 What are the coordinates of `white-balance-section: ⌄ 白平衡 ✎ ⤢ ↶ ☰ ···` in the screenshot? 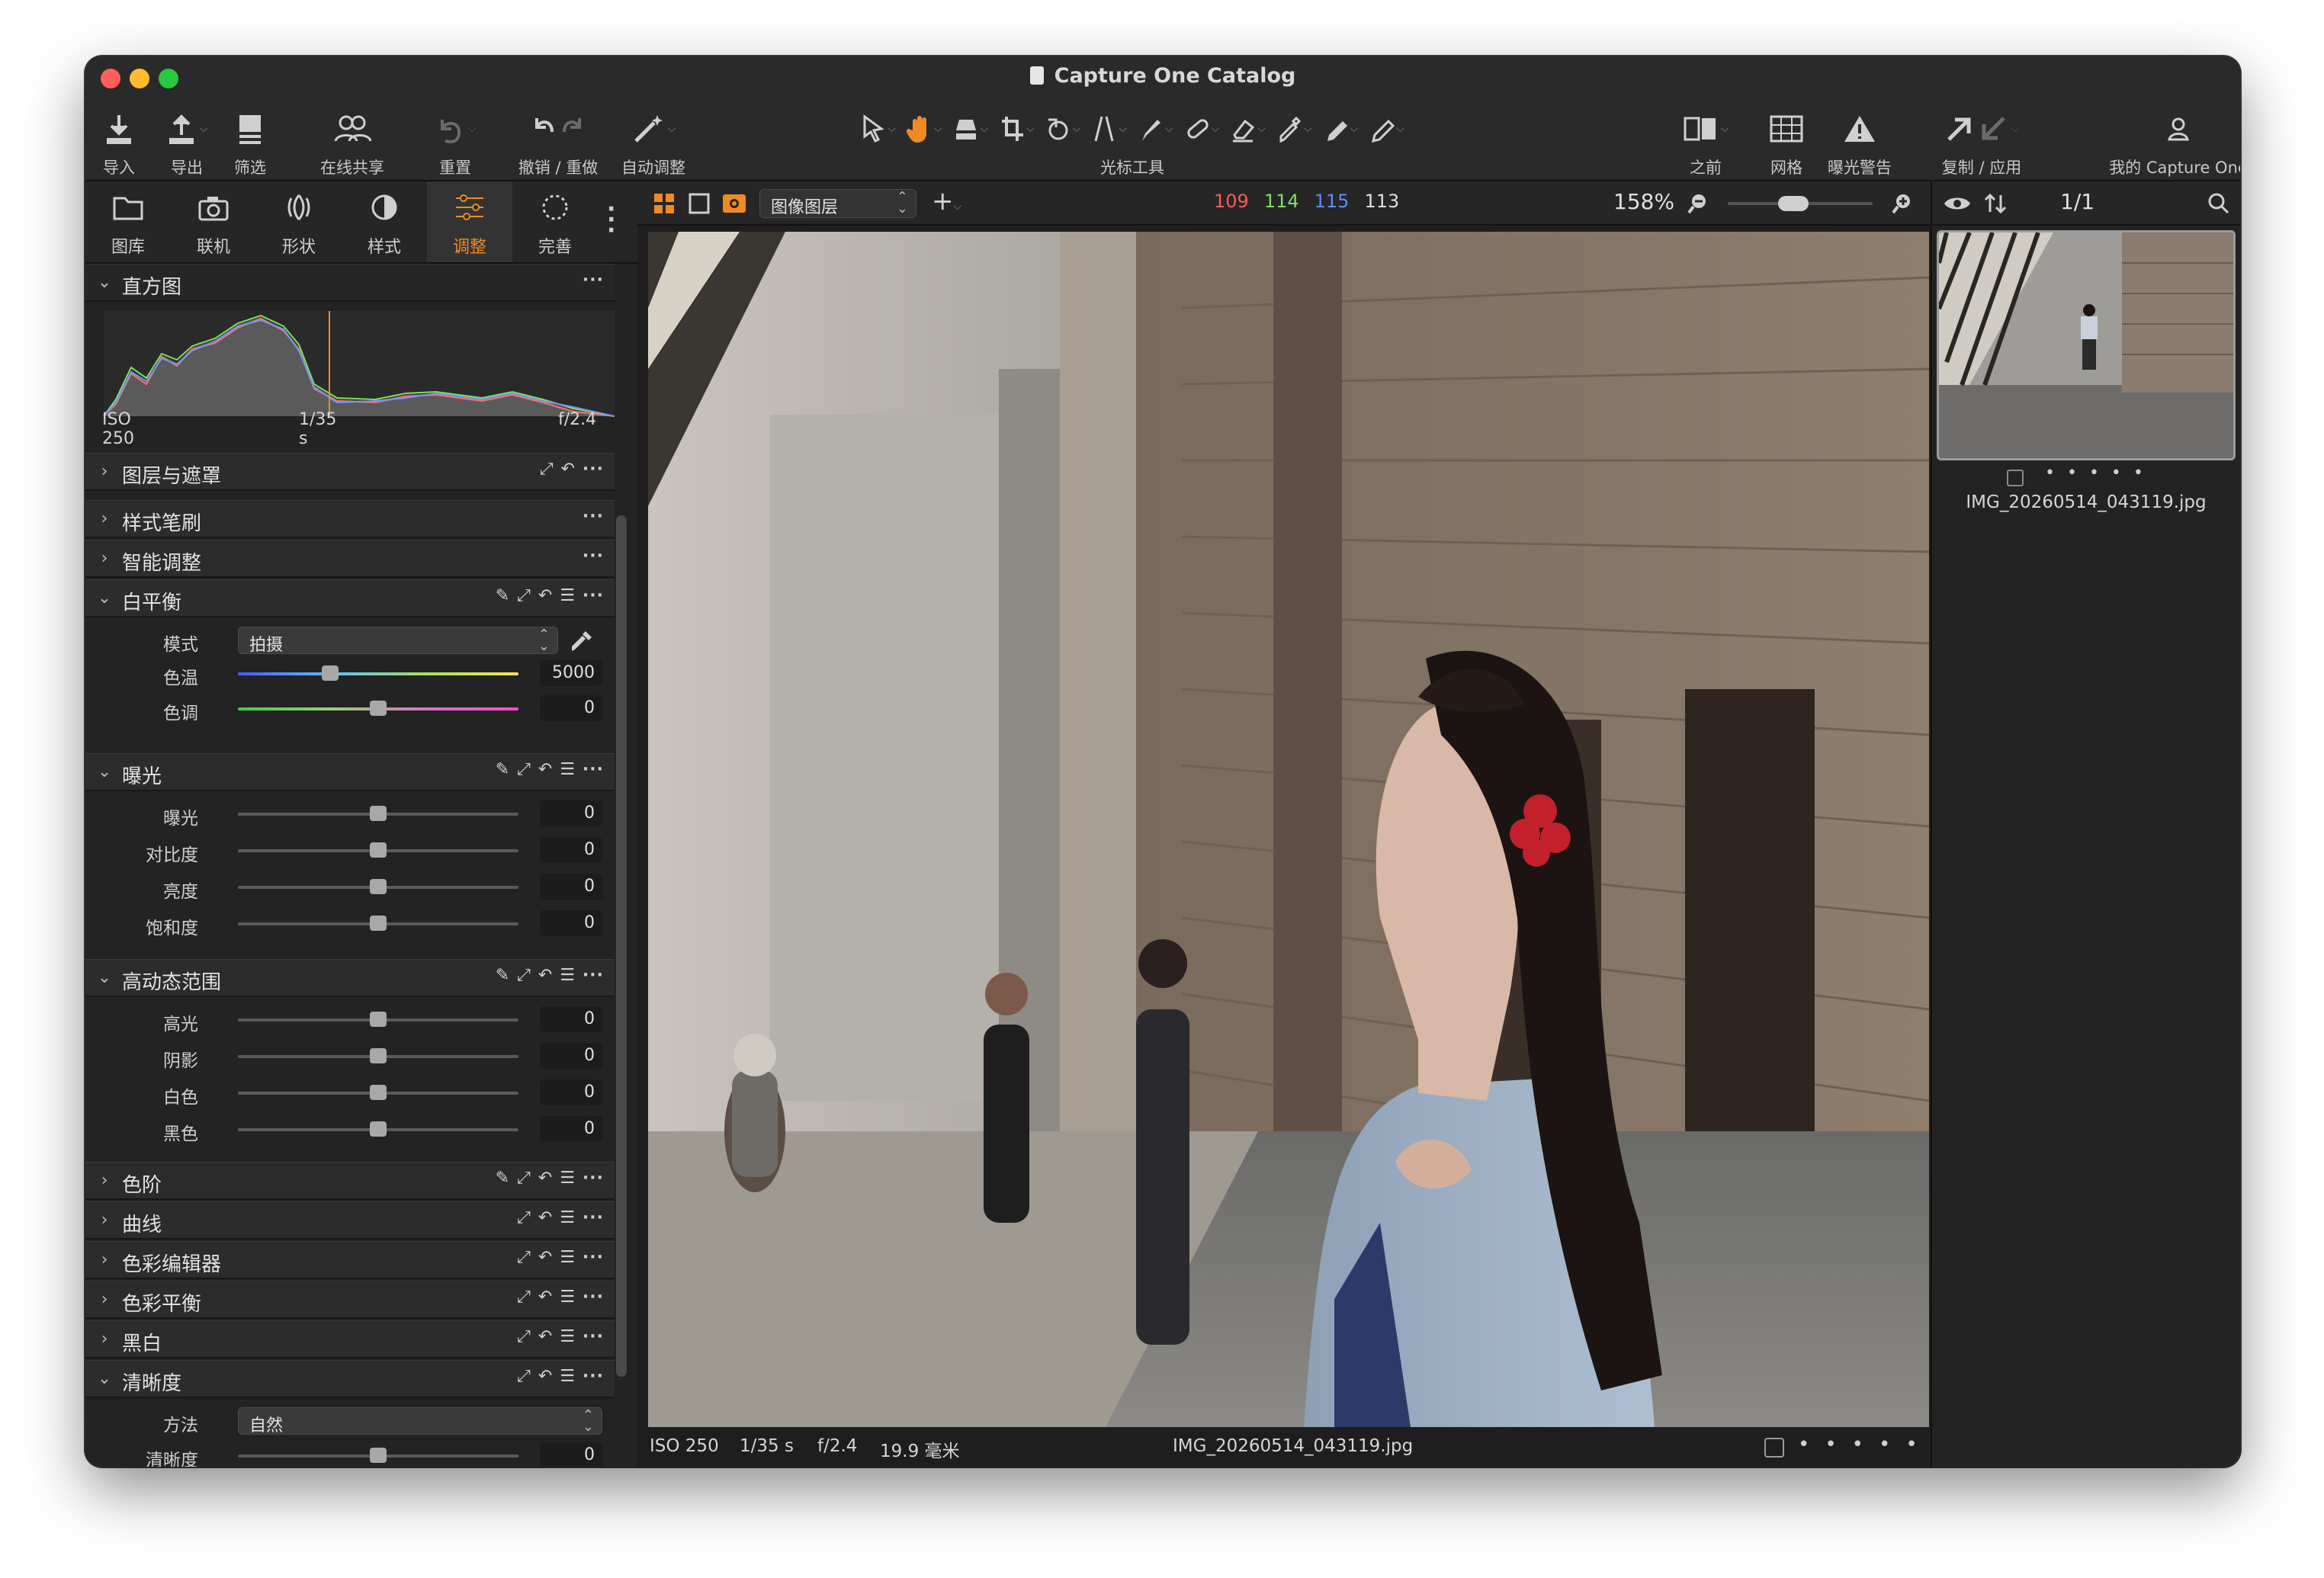 It's located at (350, 598).